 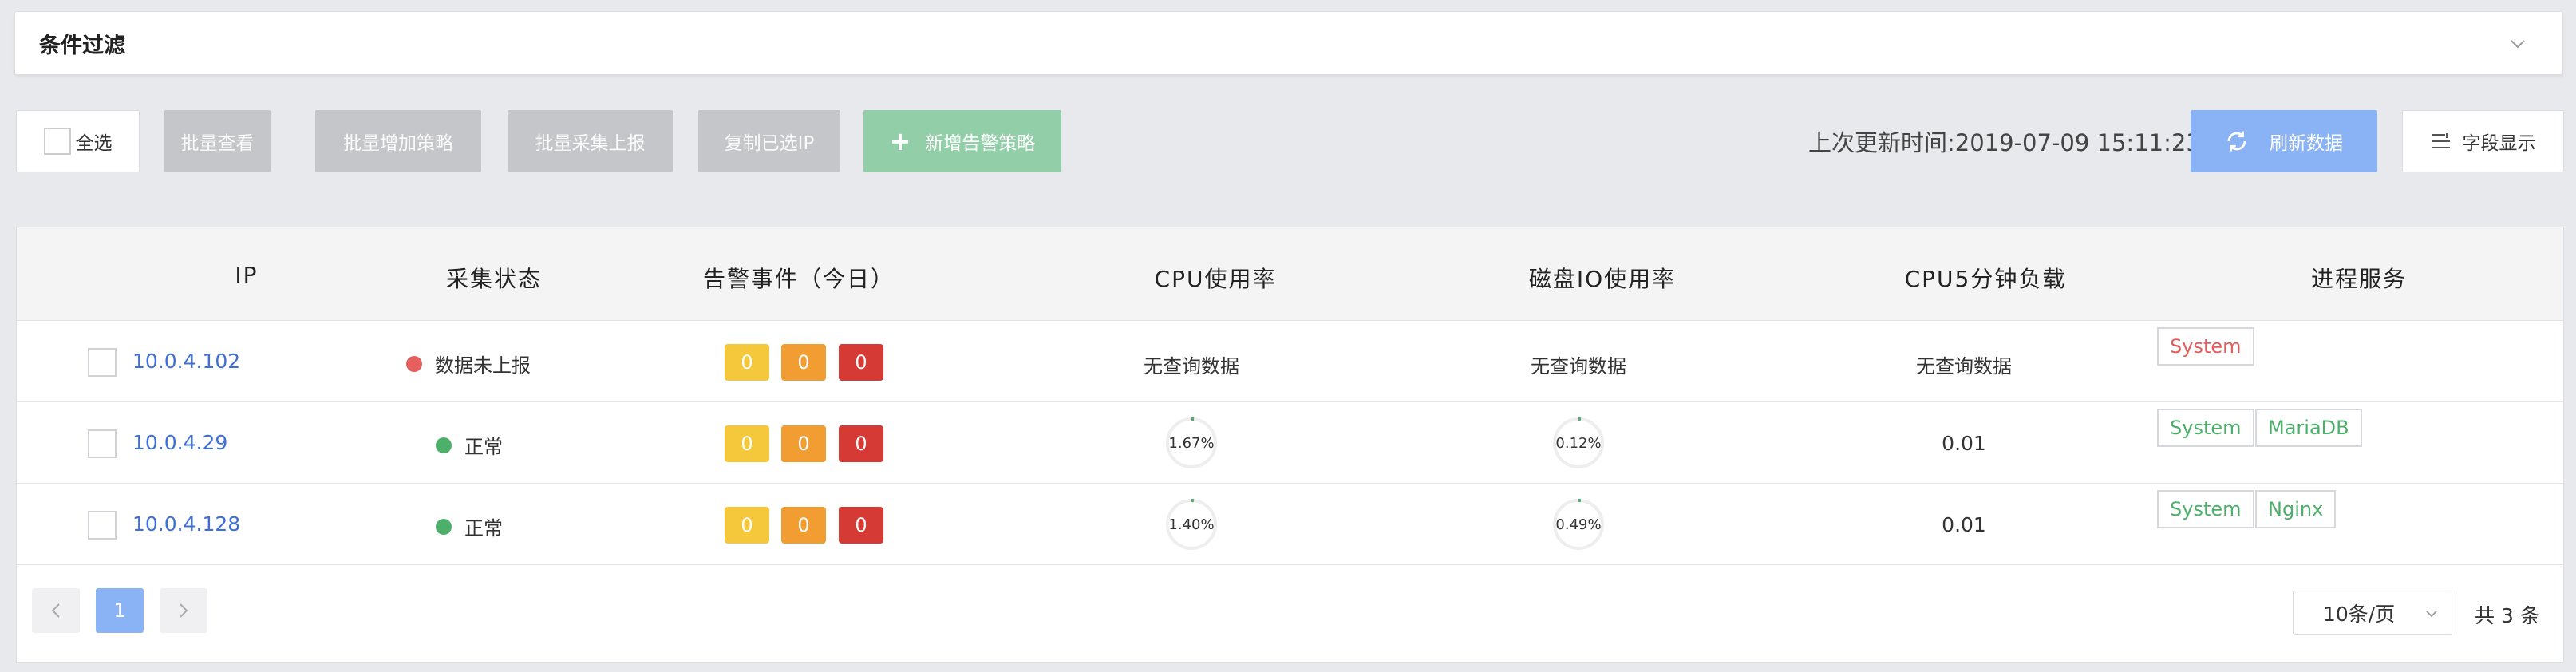 I want to click on disk-io-gauge: 0.49%, so click(x=1578, y=524).